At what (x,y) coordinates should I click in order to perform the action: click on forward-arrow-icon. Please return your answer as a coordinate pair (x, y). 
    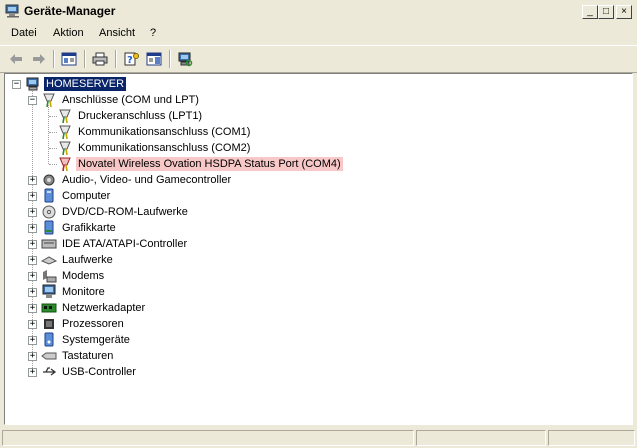
    Looking at the image, I should click on (39, 59).